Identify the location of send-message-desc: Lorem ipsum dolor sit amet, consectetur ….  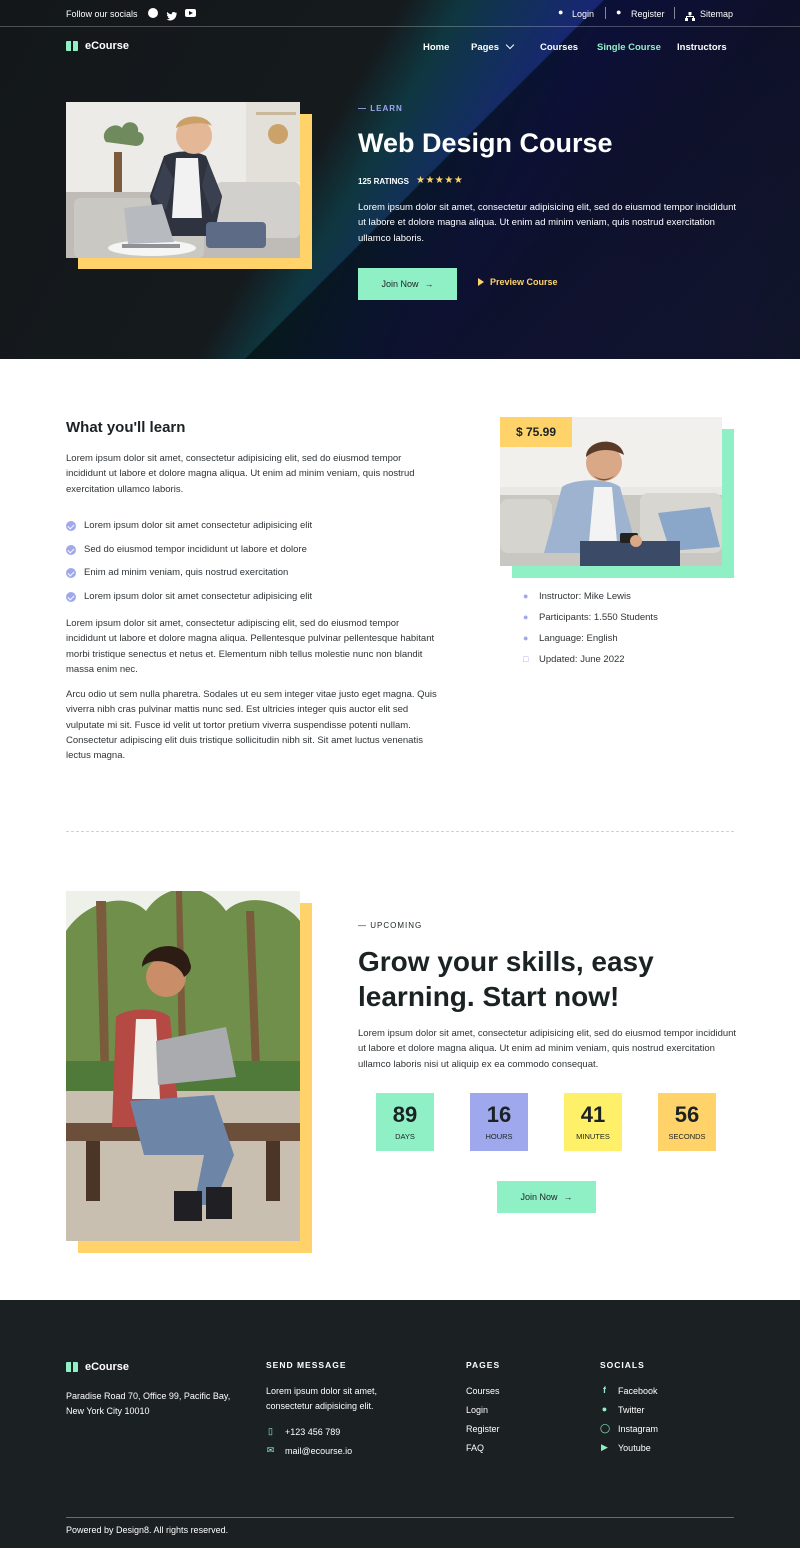
(322, 1398).